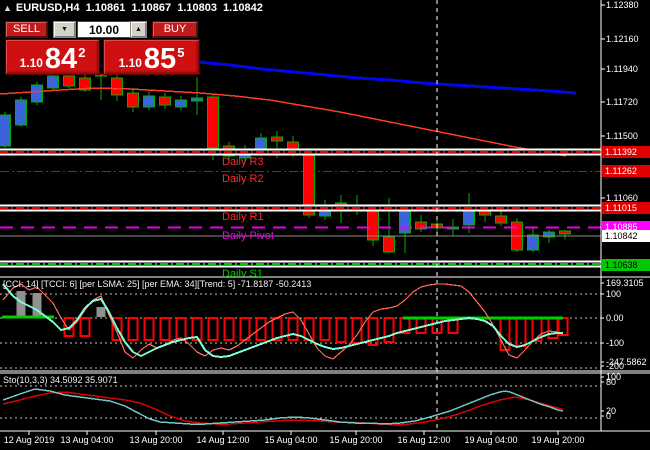 This screenshot has width=650, height=450. Describe the element at coordinates (47, 8) in the screenshot. I see `symbol-period-label: EURUSD,H4` at that location.